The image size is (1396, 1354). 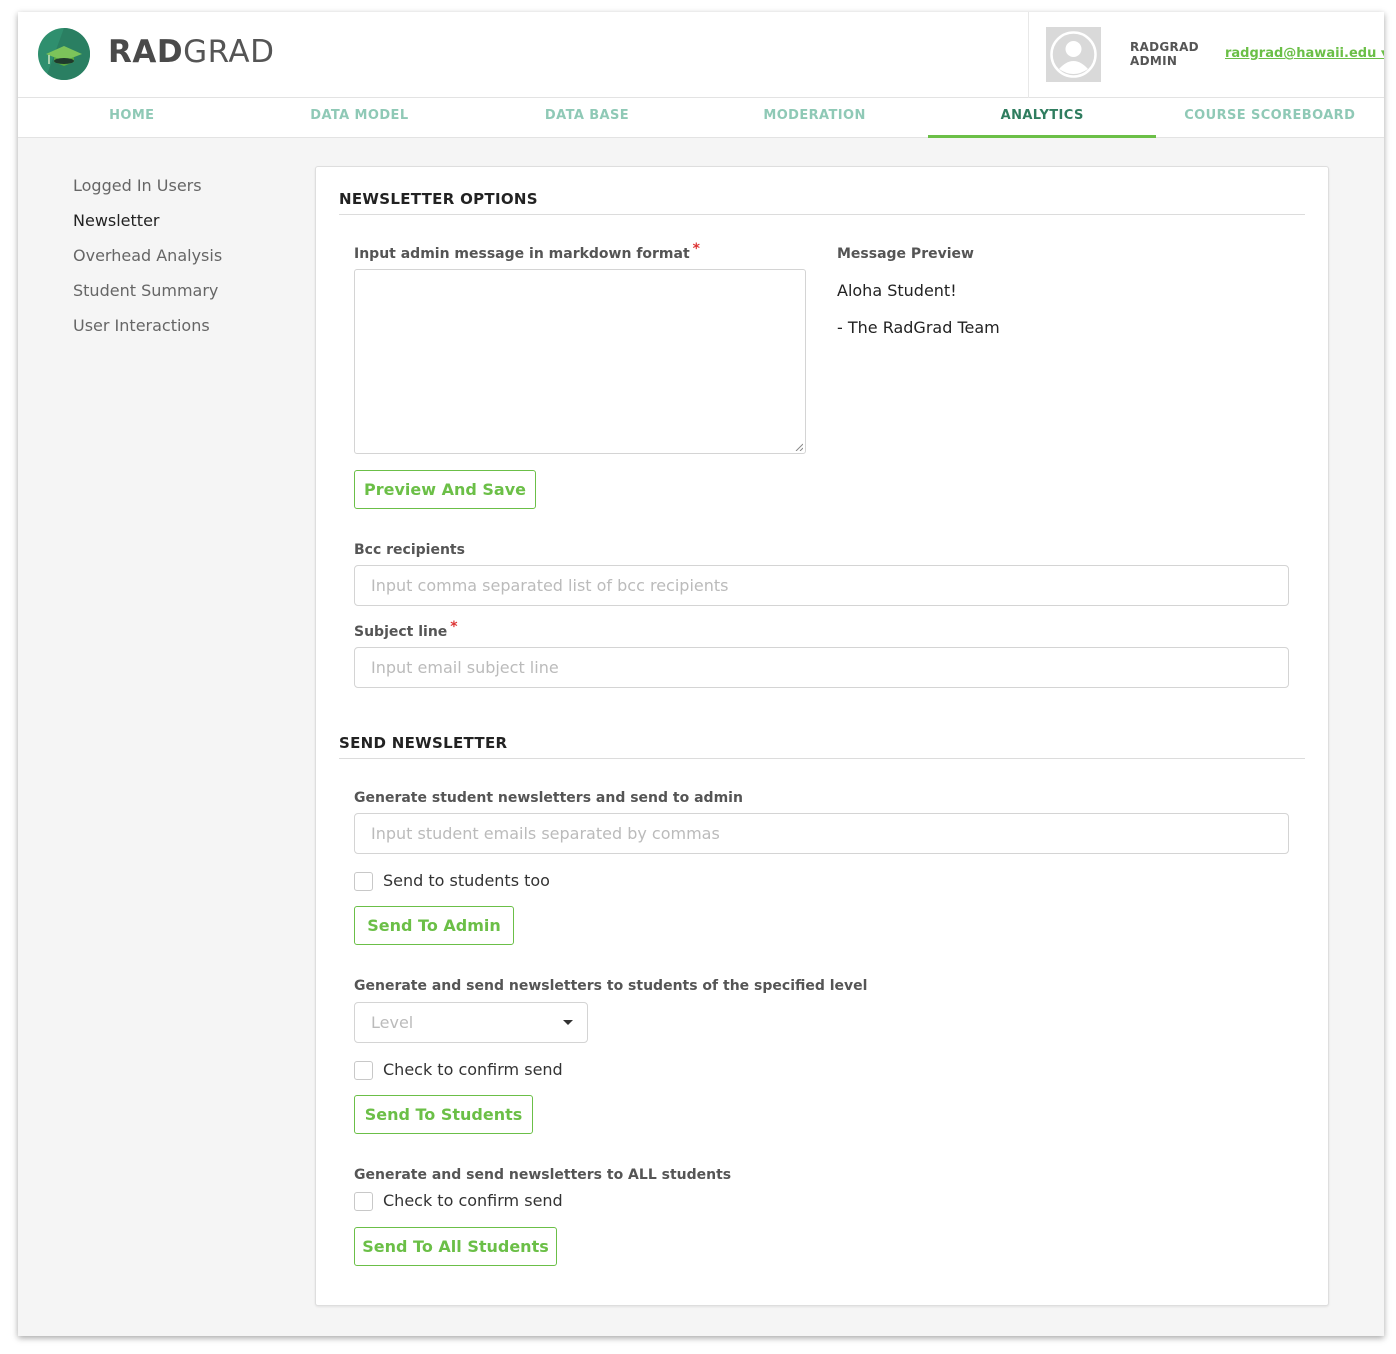 I want to click on confirm-all-send-label: Check to confirm send, so click(x=473, y=1200).